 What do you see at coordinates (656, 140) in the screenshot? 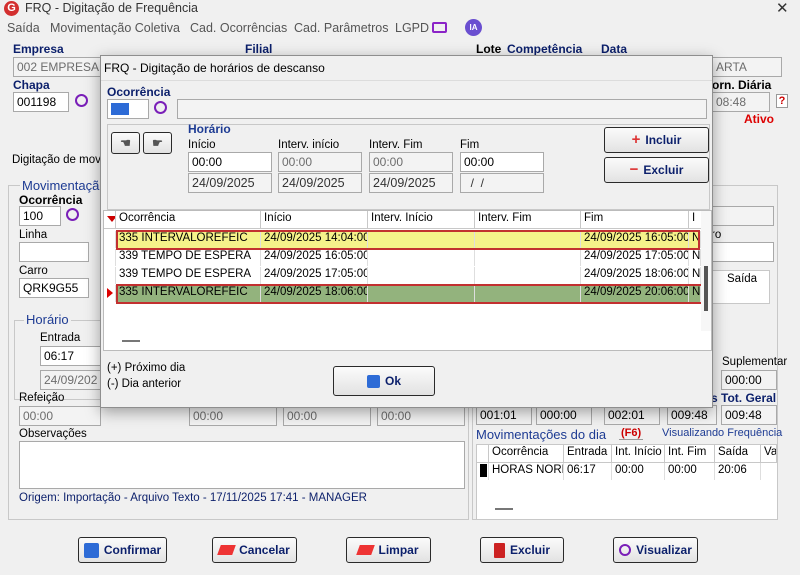
I see `incluir-button: + Incluir` at bounding box center [656, 140].